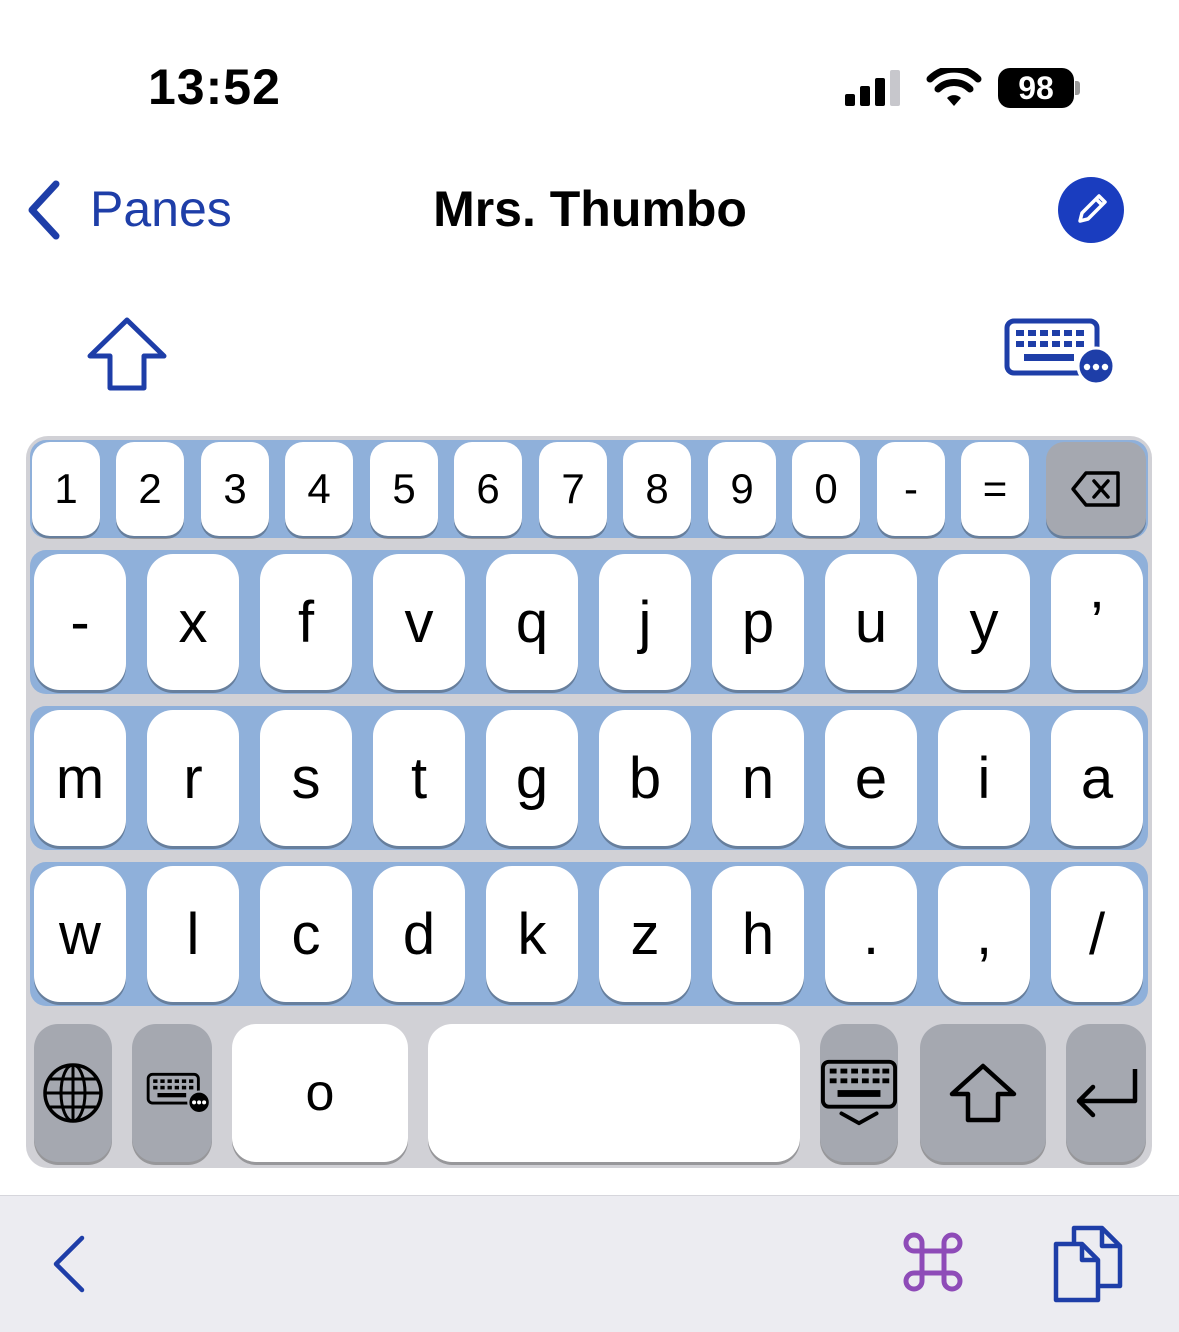 Image resolution: width=1179 pixels, height=1332 pixels. I want to click on edit-button, so click(1091, 210).